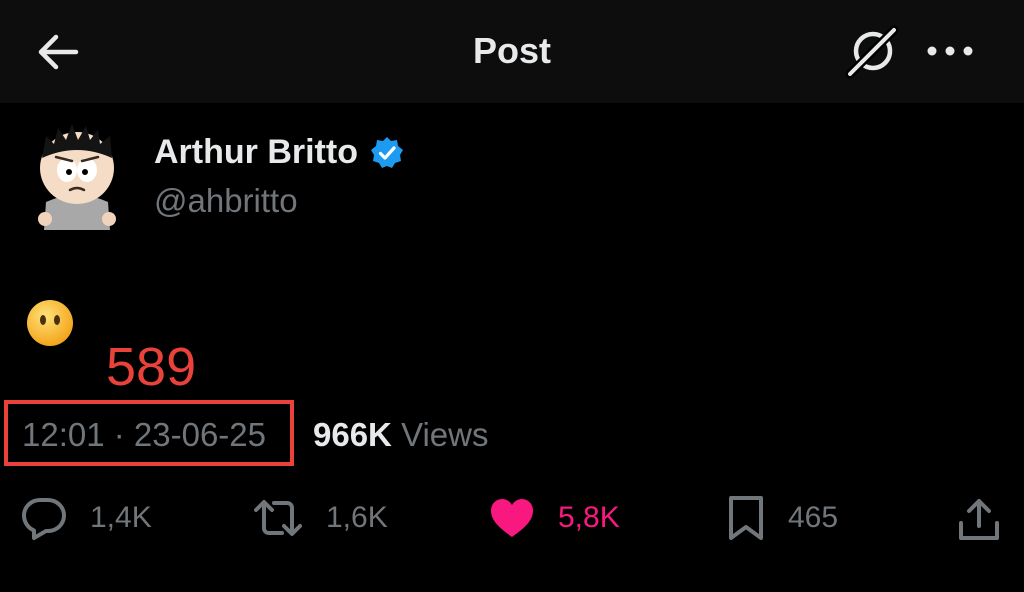 The image size is (1024, 592). I want to click on grok-button, so click(873, 51).